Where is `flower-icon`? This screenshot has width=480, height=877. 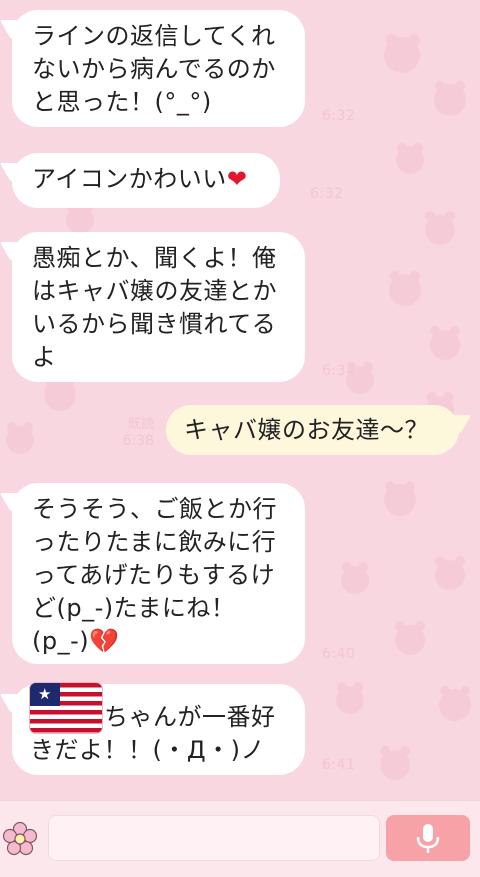
flower-icon is located at coordinates (20, 839).